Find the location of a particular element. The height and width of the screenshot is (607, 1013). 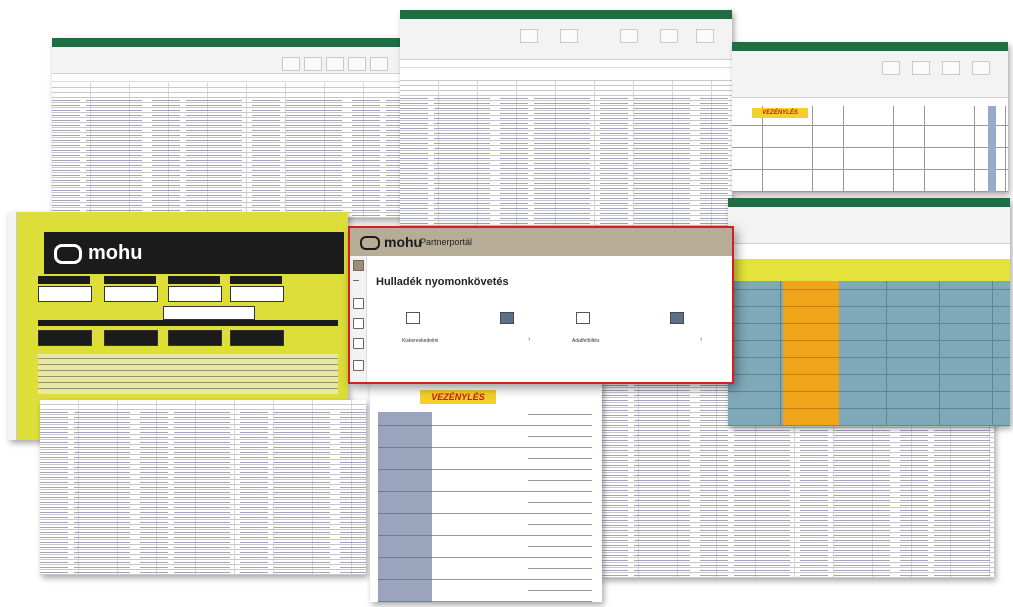

edit-icon is located at coordinates (583, 318).